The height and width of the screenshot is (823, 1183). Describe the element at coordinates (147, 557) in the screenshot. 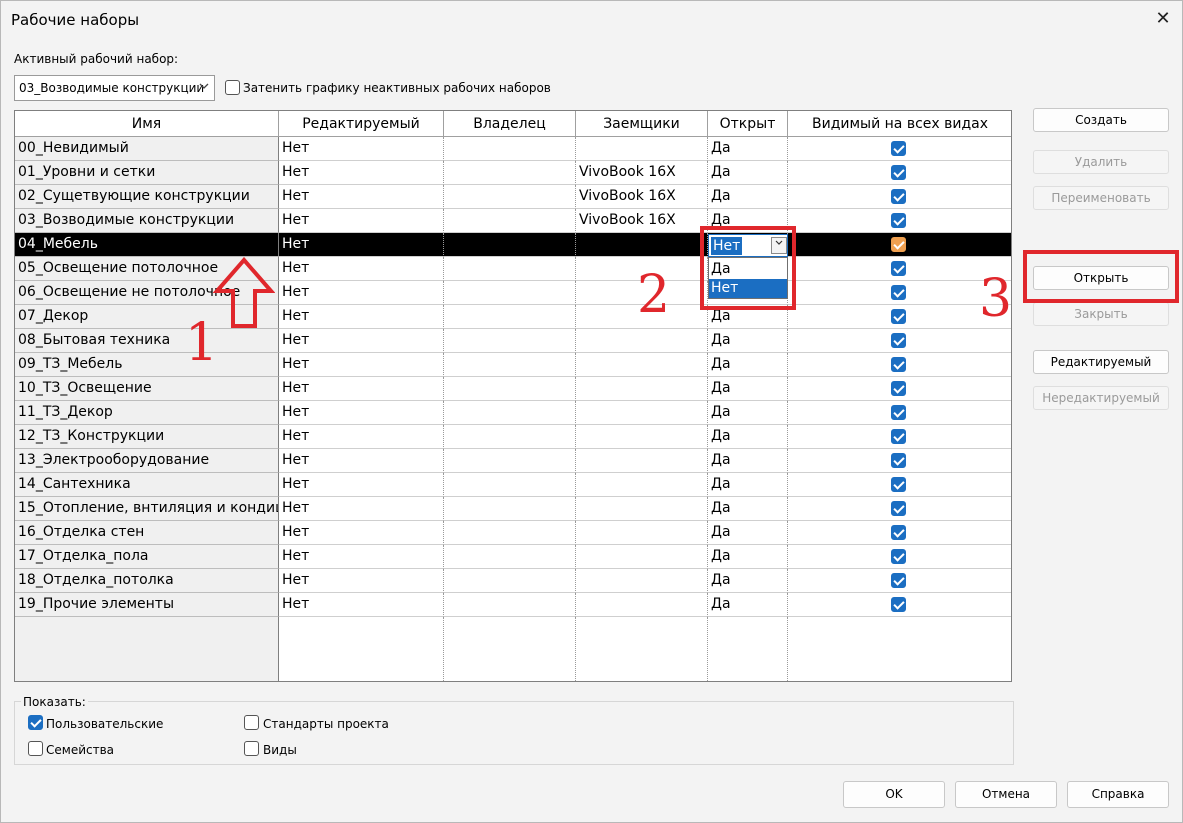

I see `row-name: 17_Отделка_пола` at that location.